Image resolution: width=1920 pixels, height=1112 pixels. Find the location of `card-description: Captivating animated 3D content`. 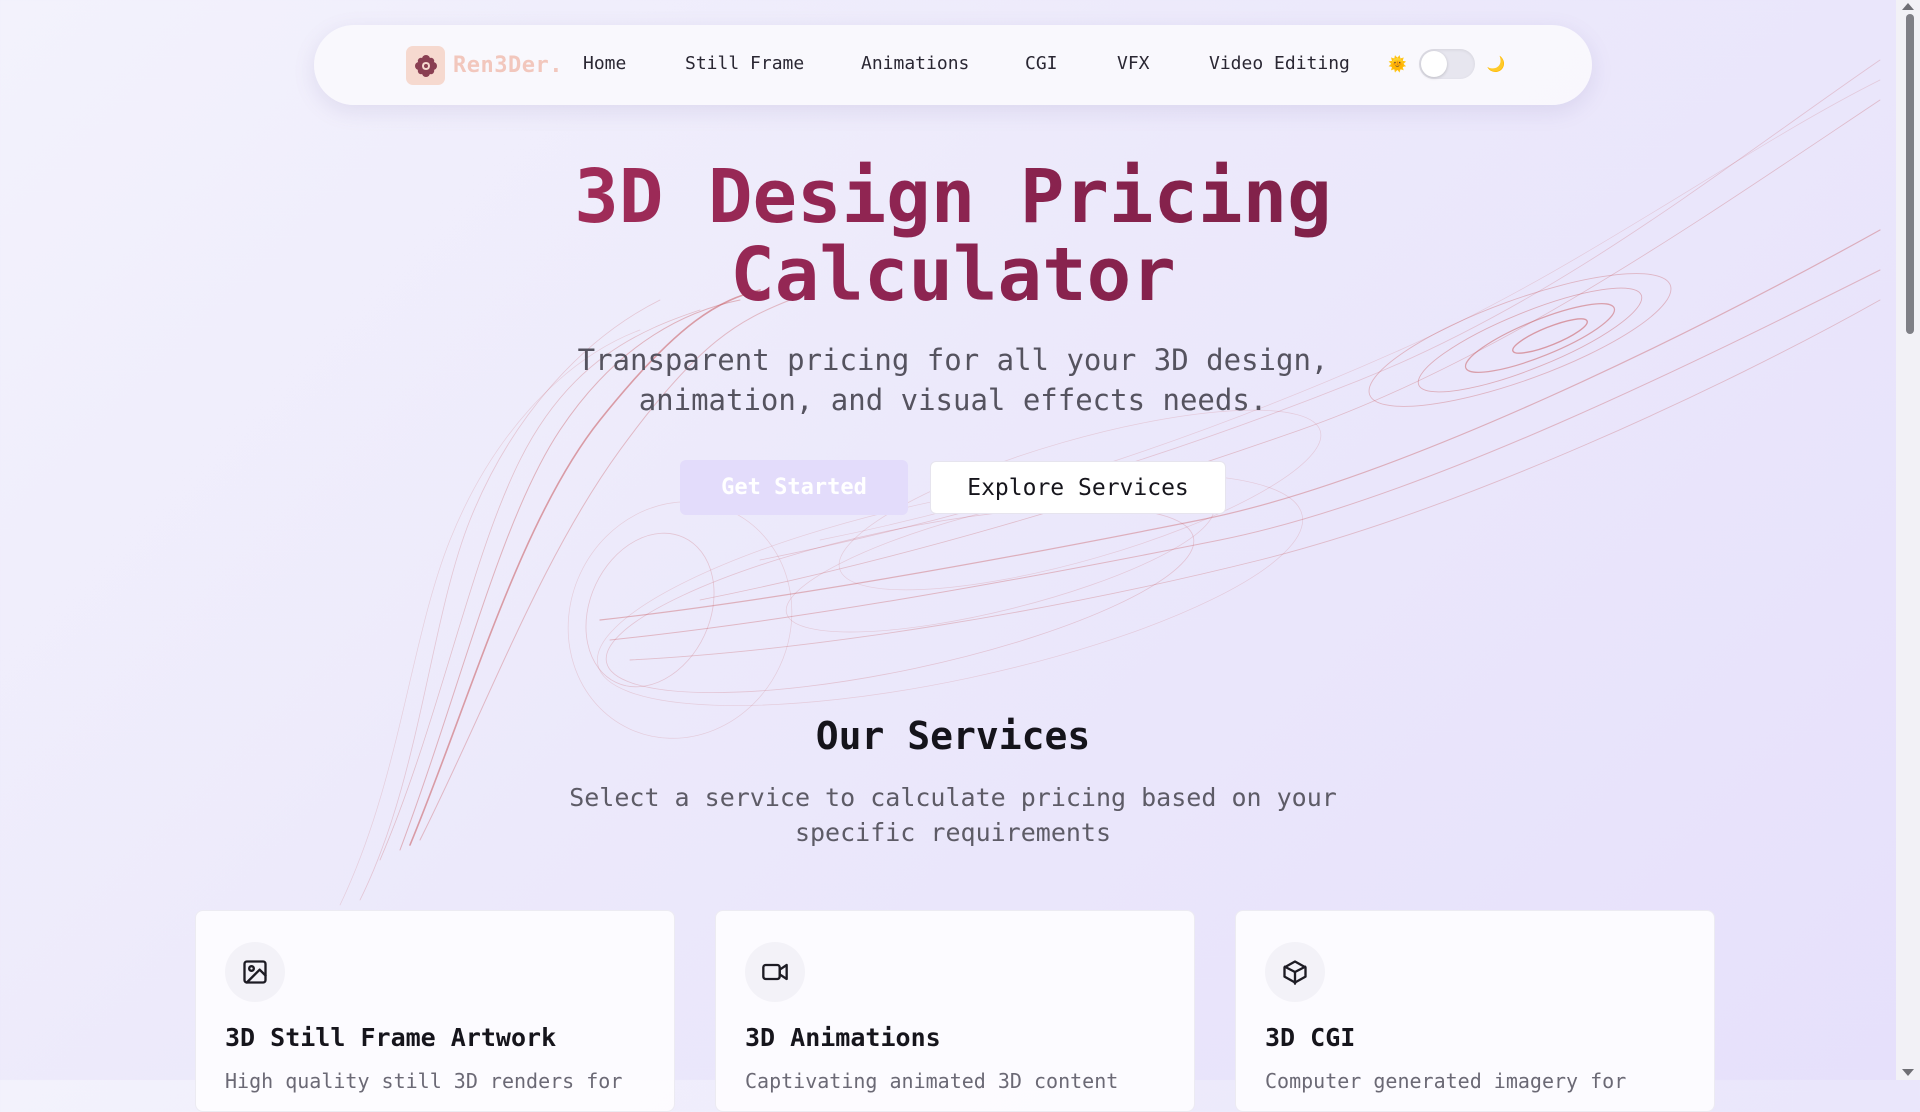

card-description: Captivating animated 3D content is located at coordinates (932, 1081).